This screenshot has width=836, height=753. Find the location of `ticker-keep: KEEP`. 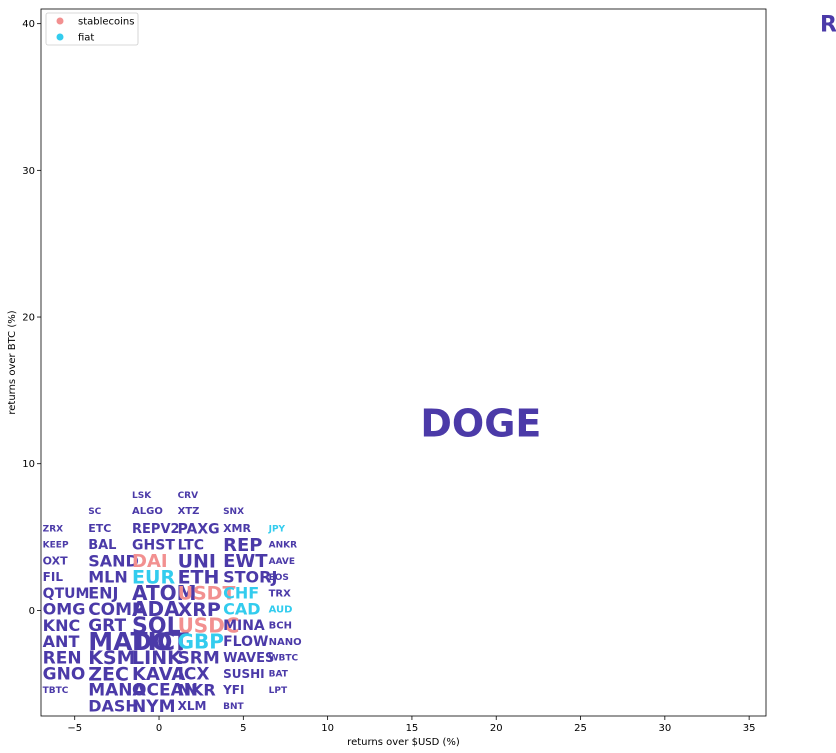

ticker-keep: KEEP is located at coordinates (56, 546).